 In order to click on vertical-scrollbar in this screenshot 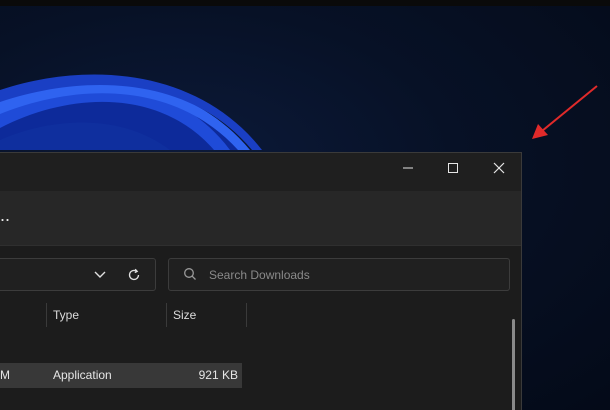, I will do `click(513, 364)`.